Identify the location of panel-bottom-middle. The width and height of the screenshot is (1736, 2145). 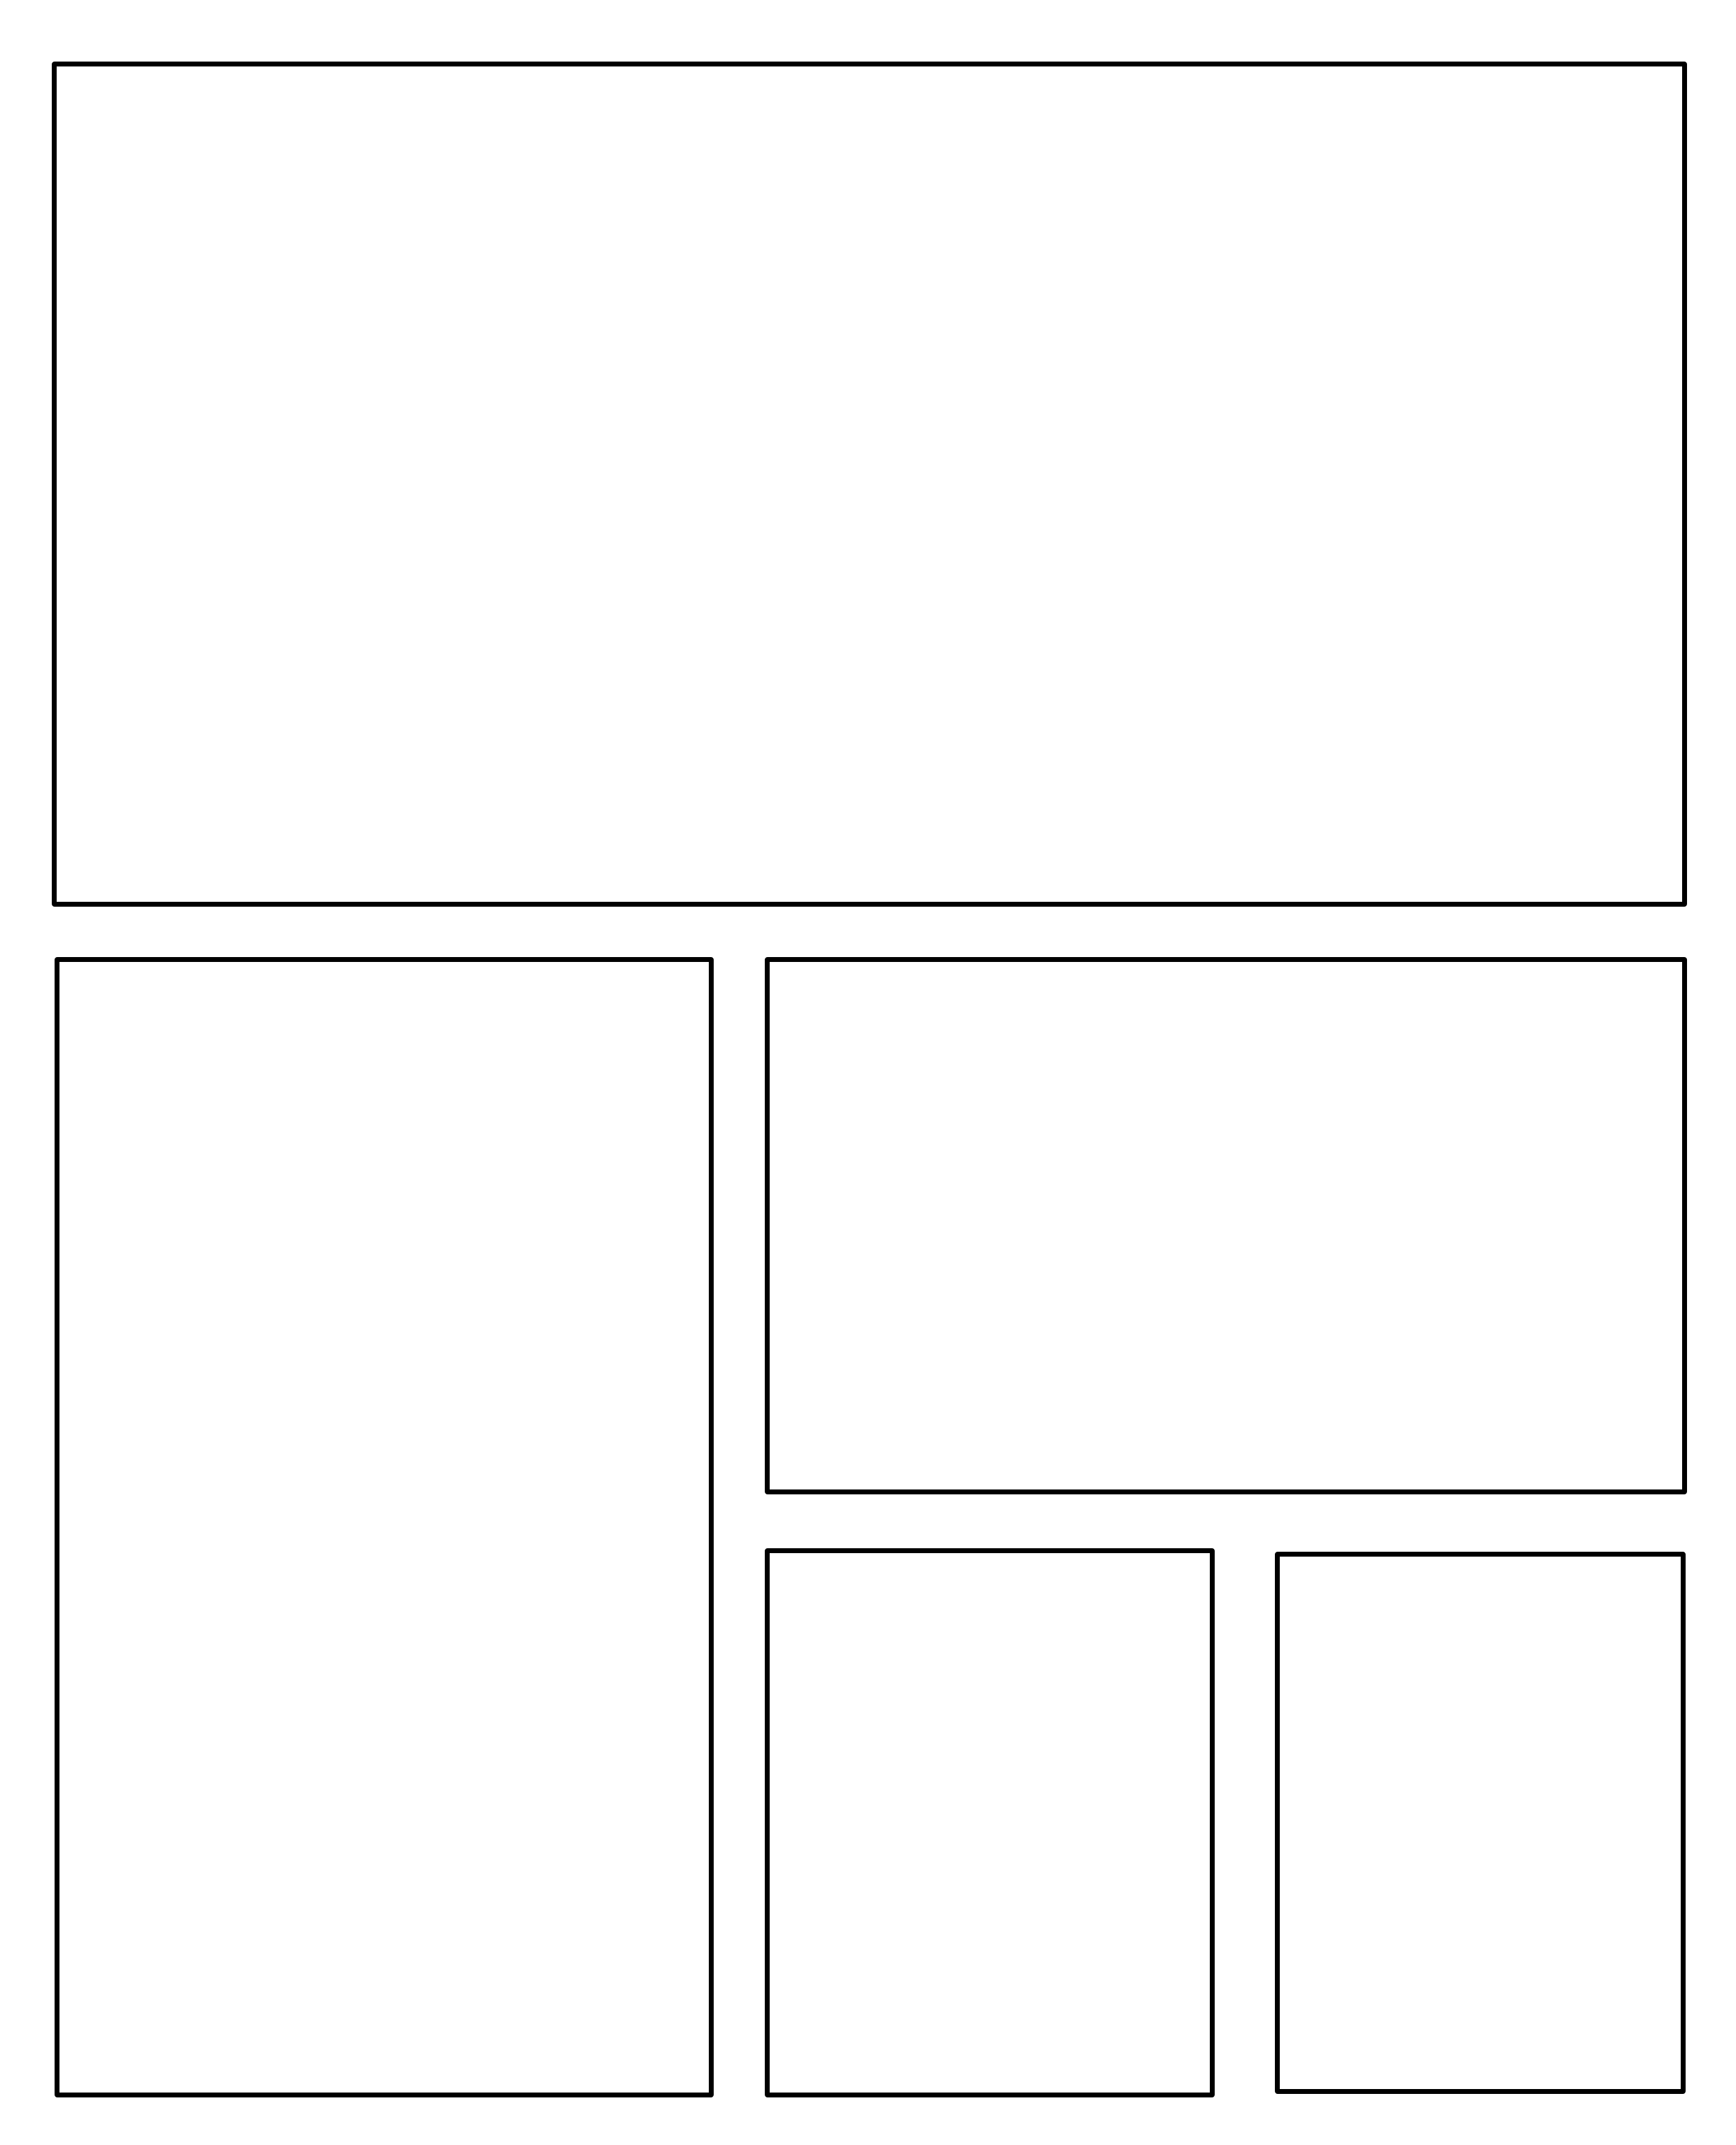
(990, 1823).